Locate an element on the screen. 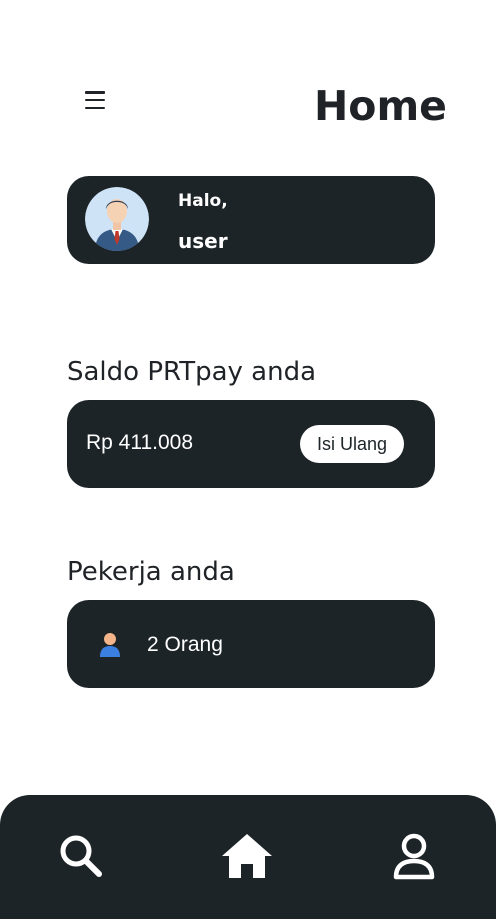  balance-section-label: Saldo PRTpay anda is located at coordinates (192, 372).